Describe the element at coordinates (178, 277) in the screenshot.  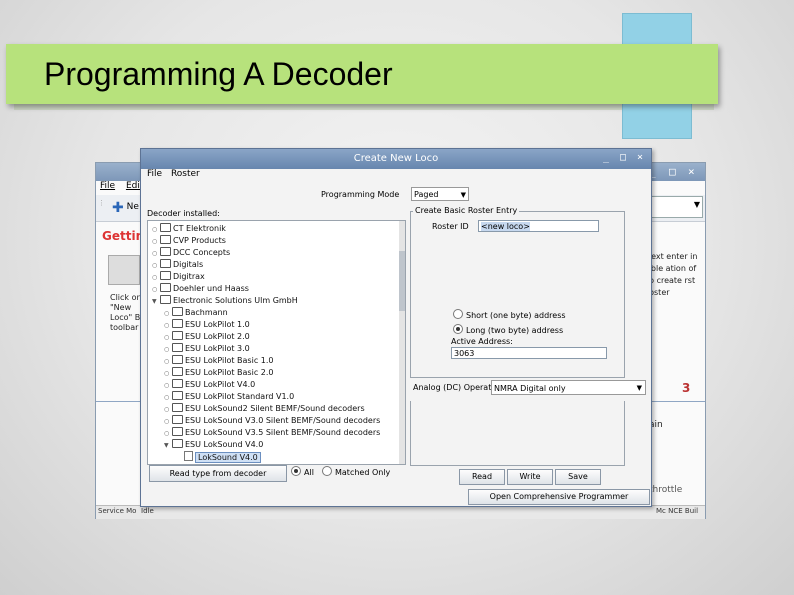
I see `tree-folder-item: ○ Digitrax` at that location.